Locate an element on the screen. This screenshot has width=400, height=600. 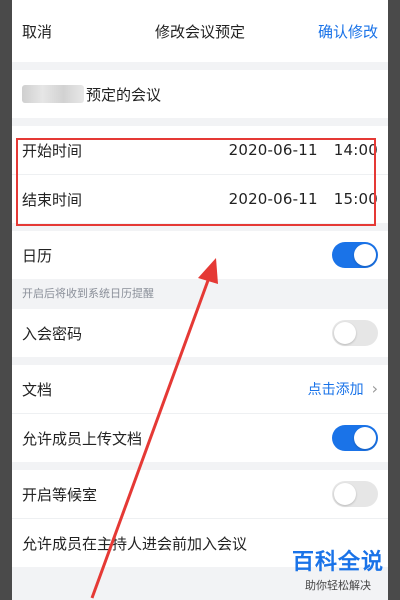
watermark-main-text: 百科全说 is located at coordinates (337, 562).